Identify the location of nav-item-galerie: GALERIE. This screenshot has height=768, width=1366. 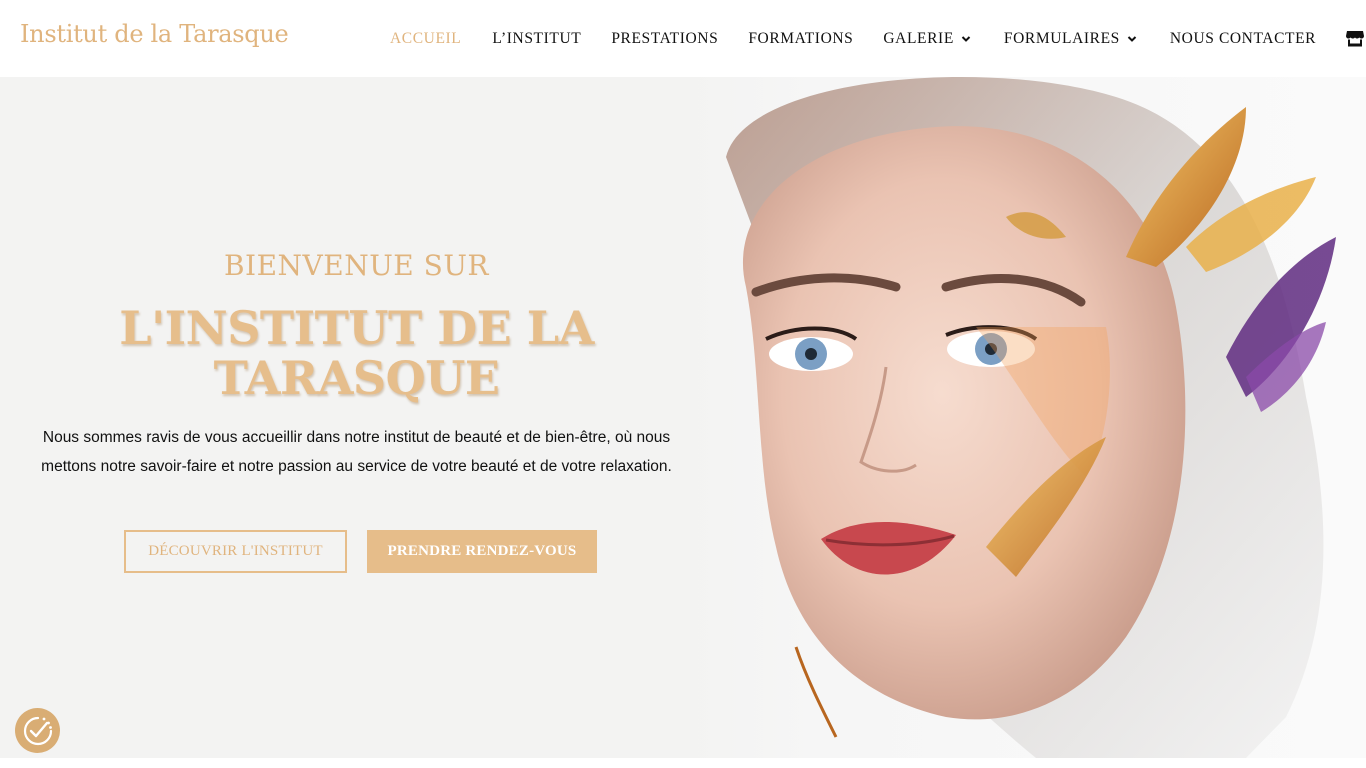
(927, 39).